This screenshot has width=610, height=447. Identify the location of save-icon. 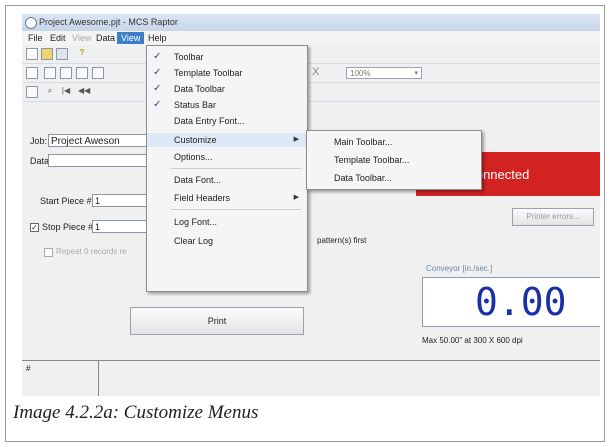
(62, 54).